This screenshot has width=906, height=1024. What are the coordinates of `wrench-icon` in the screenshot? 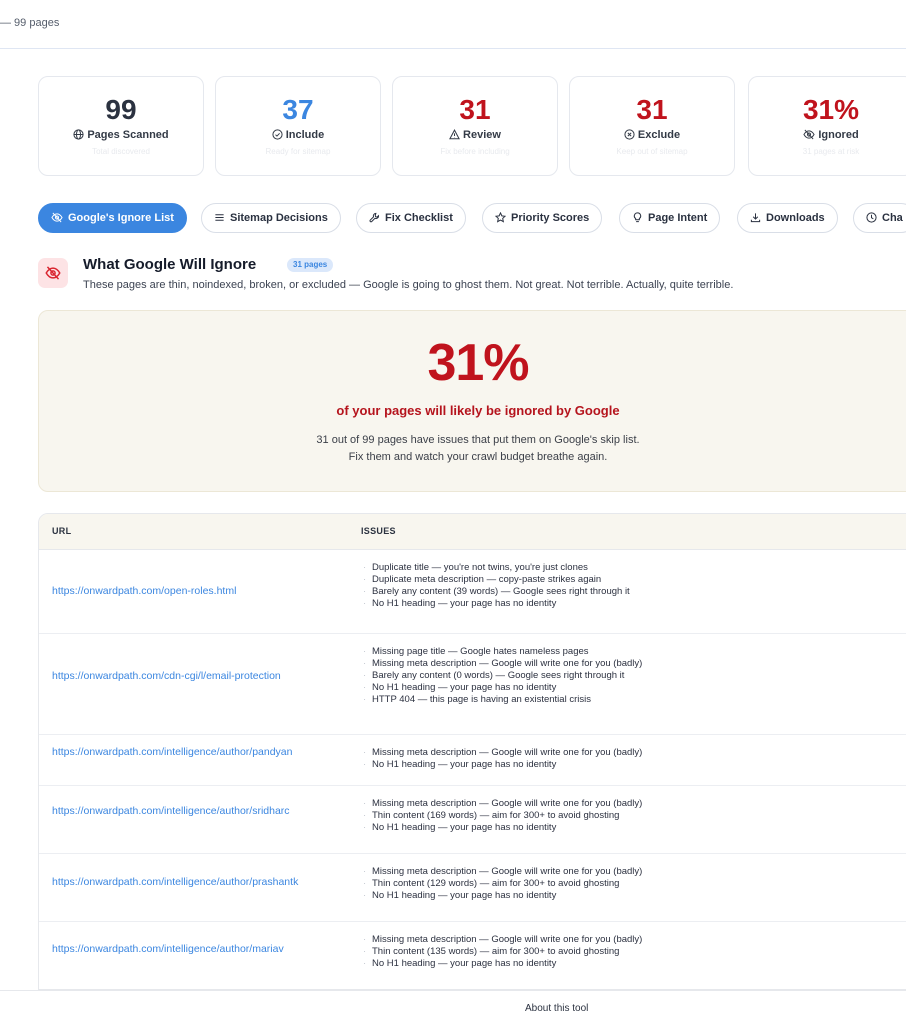 It's located at (374, 217).